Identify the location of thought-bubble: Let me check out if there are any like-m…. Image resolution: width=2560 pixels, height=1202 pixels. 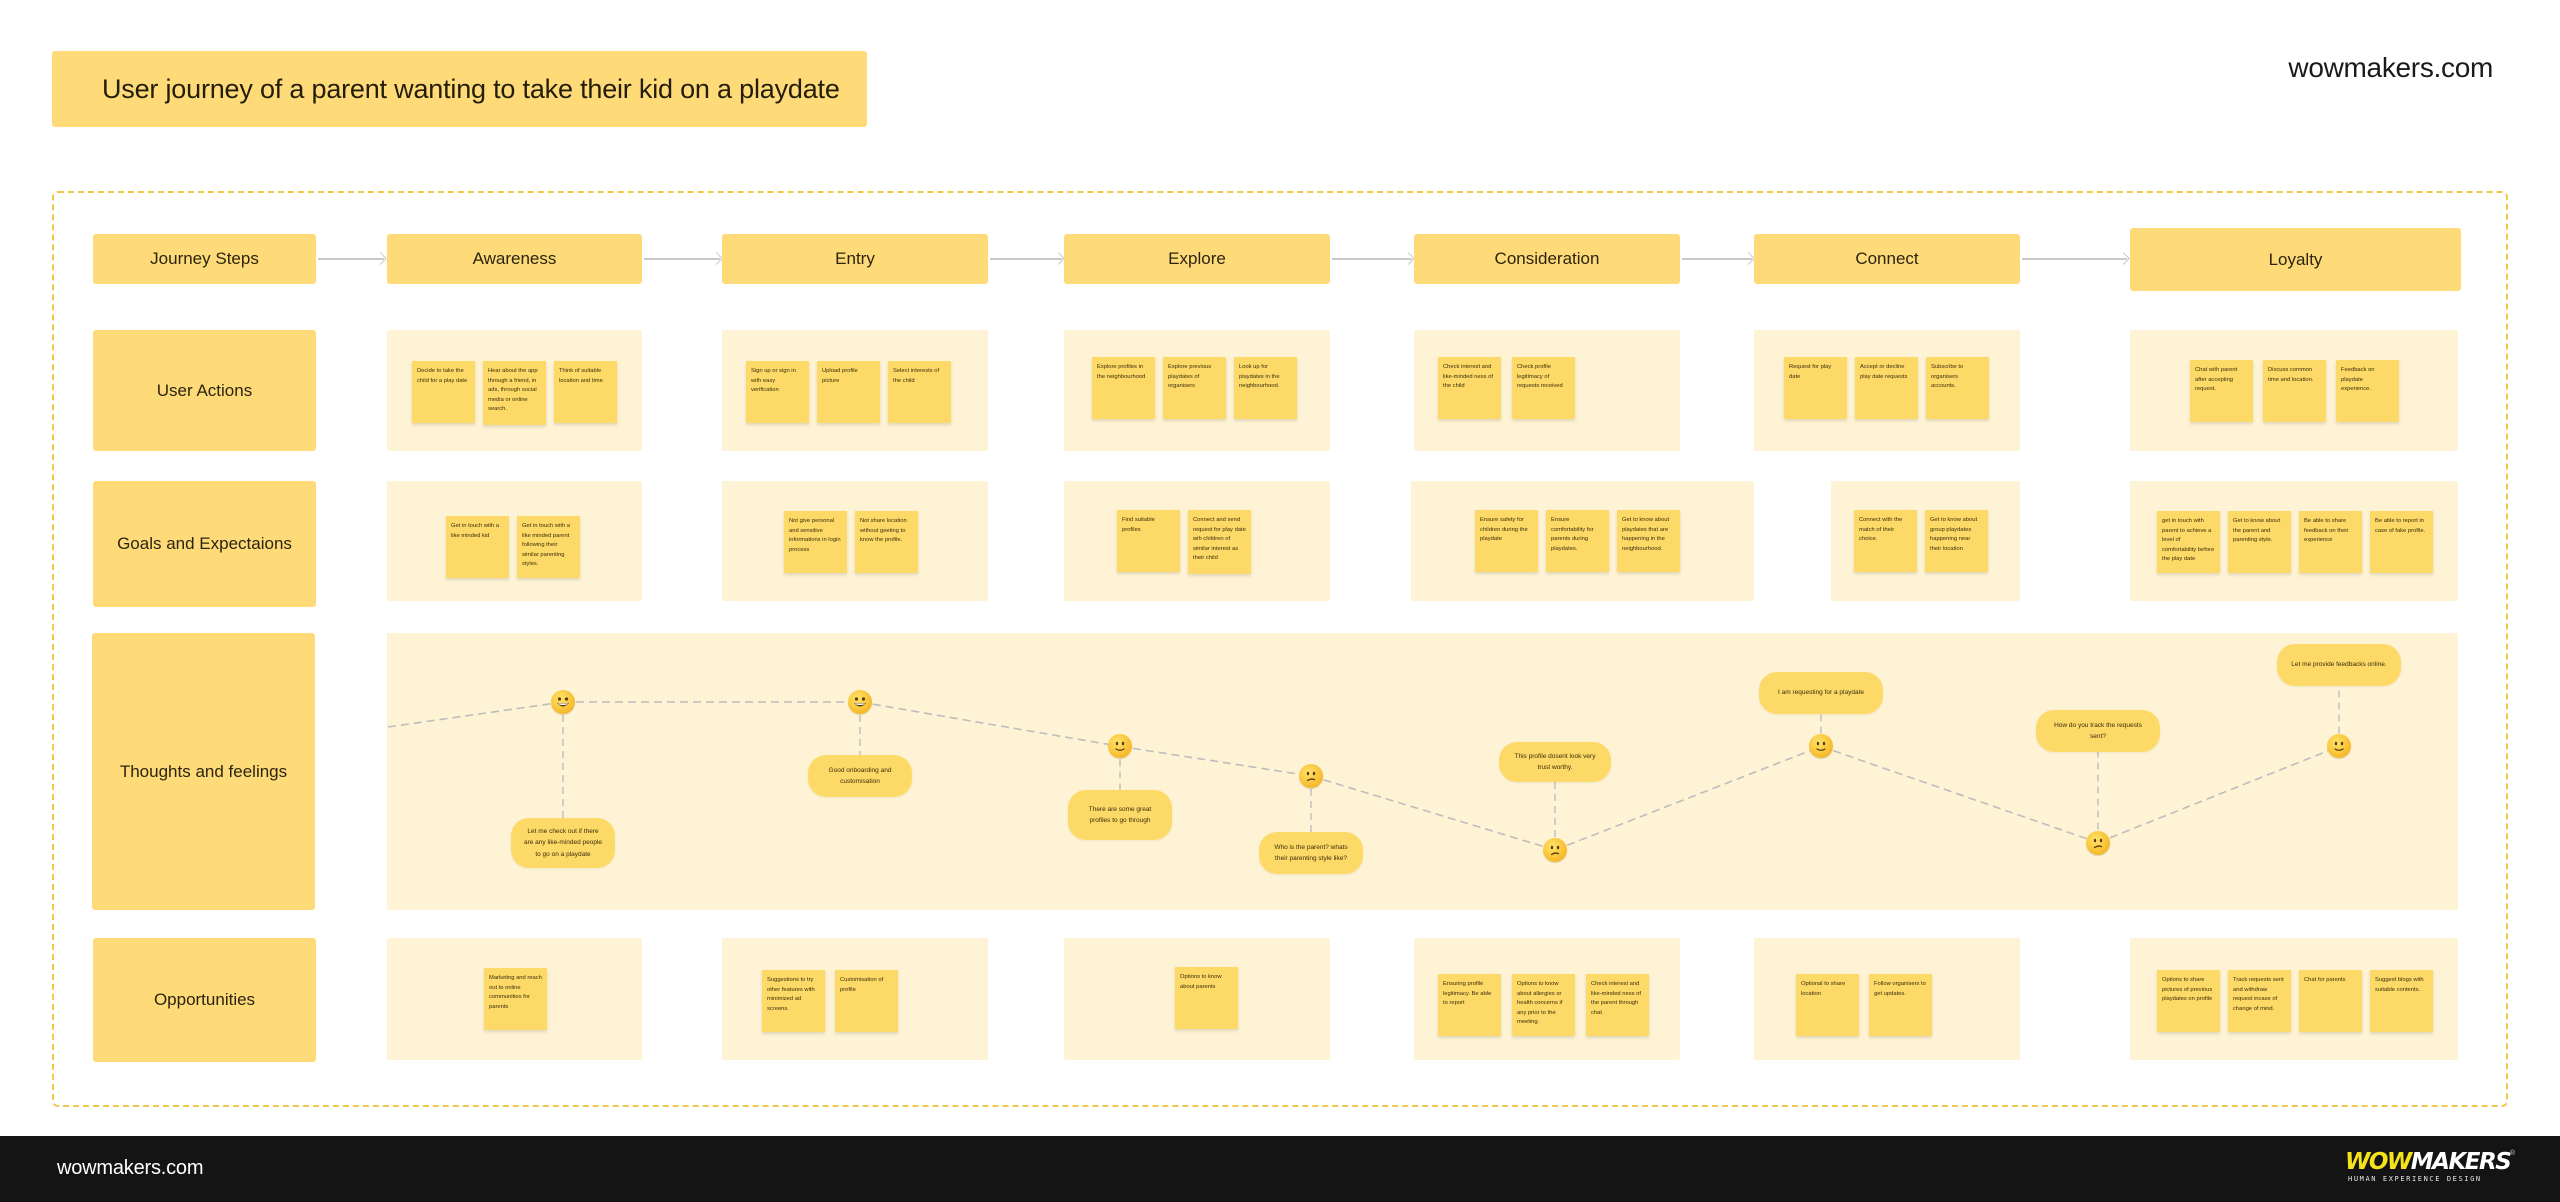
(563, 843).